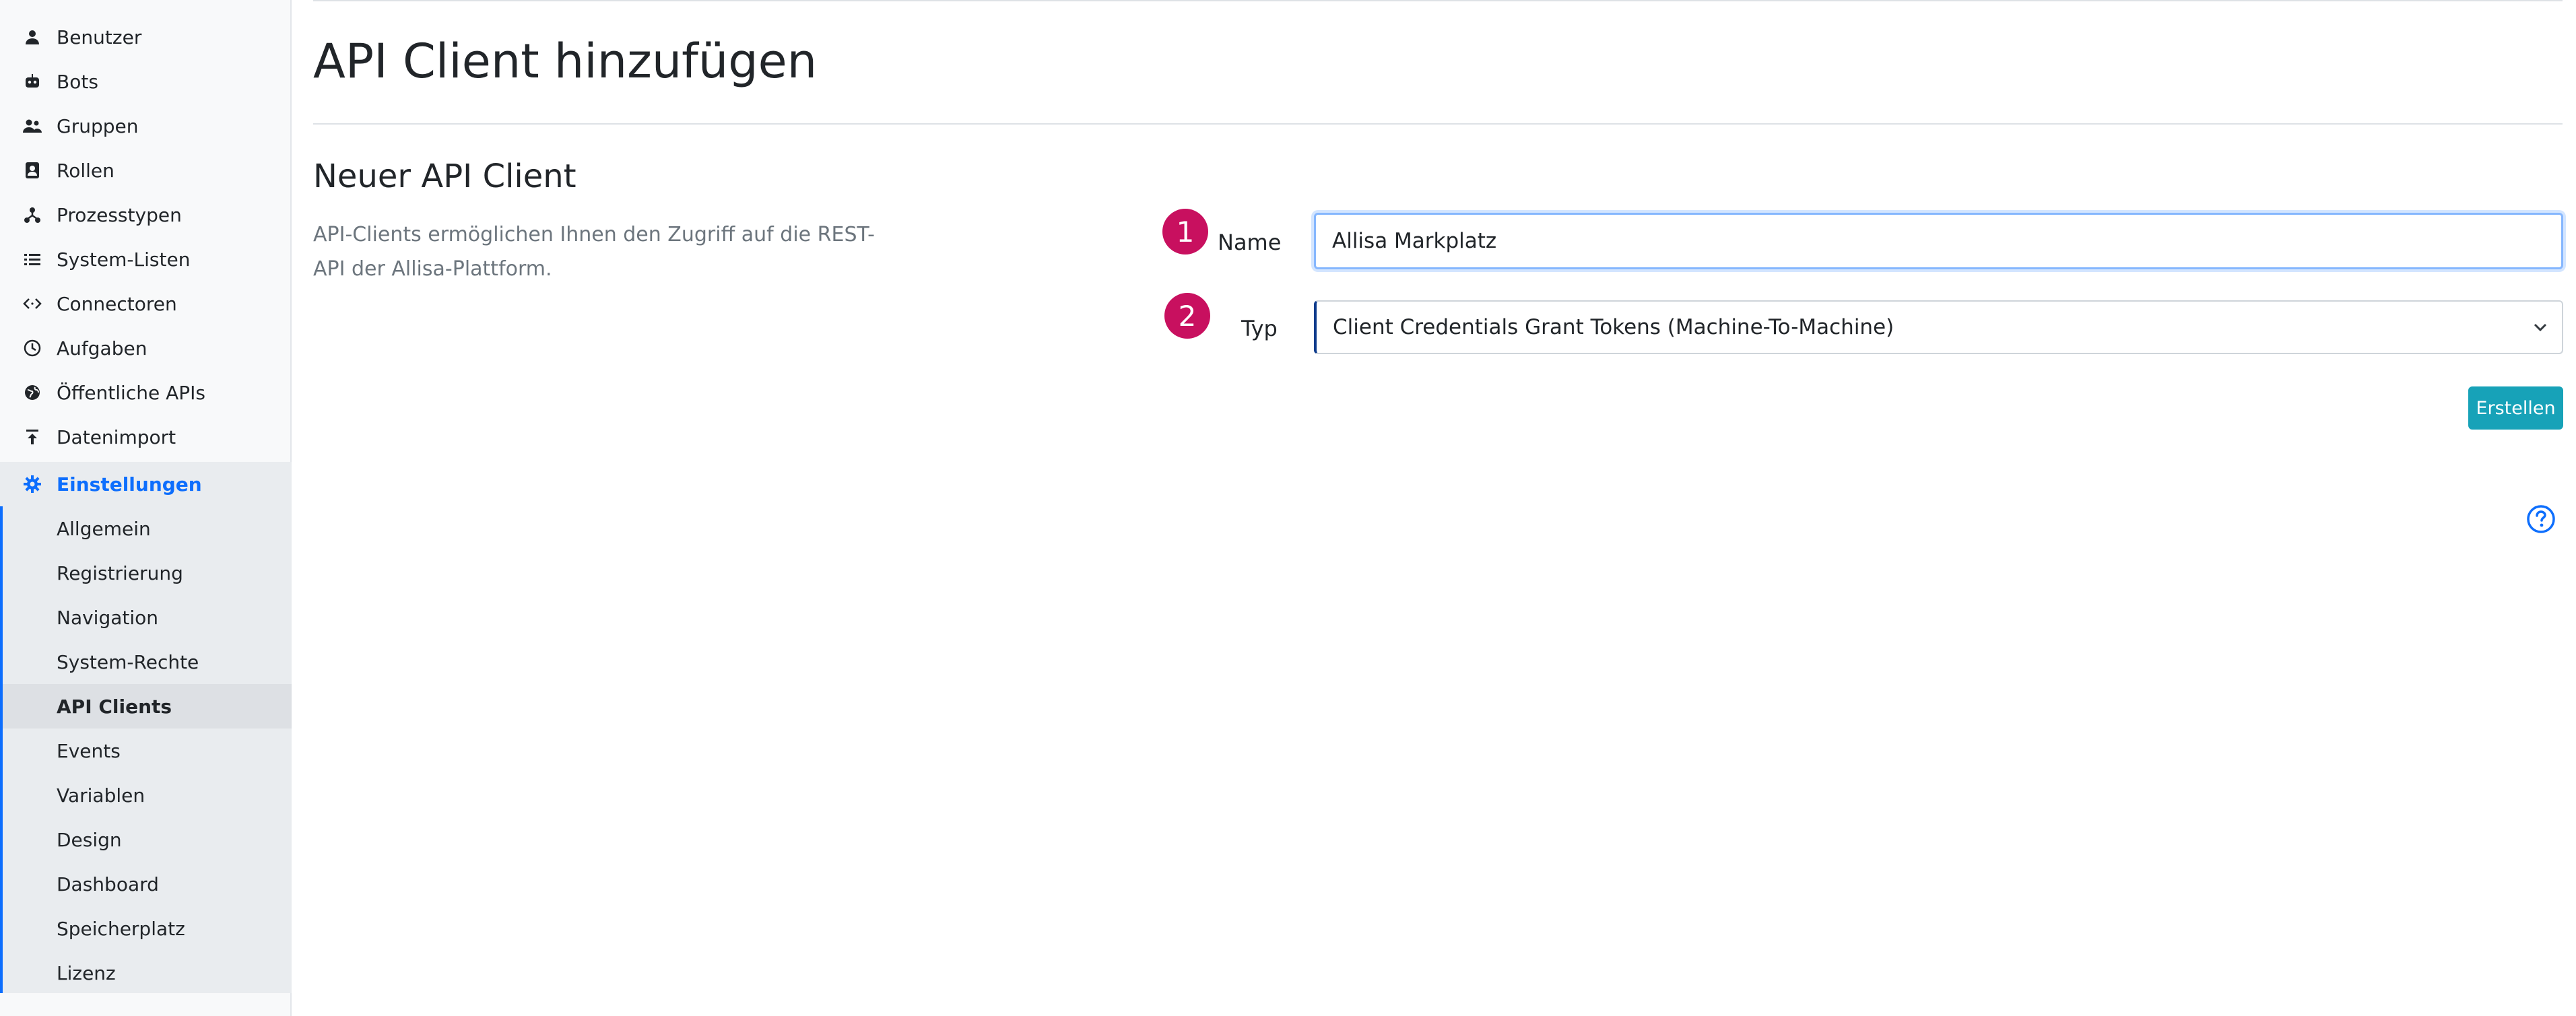  Describe the element at coordinates (108, 617) in the screenshot. I see `sidebar-subitem-label: Navigation` at that location.